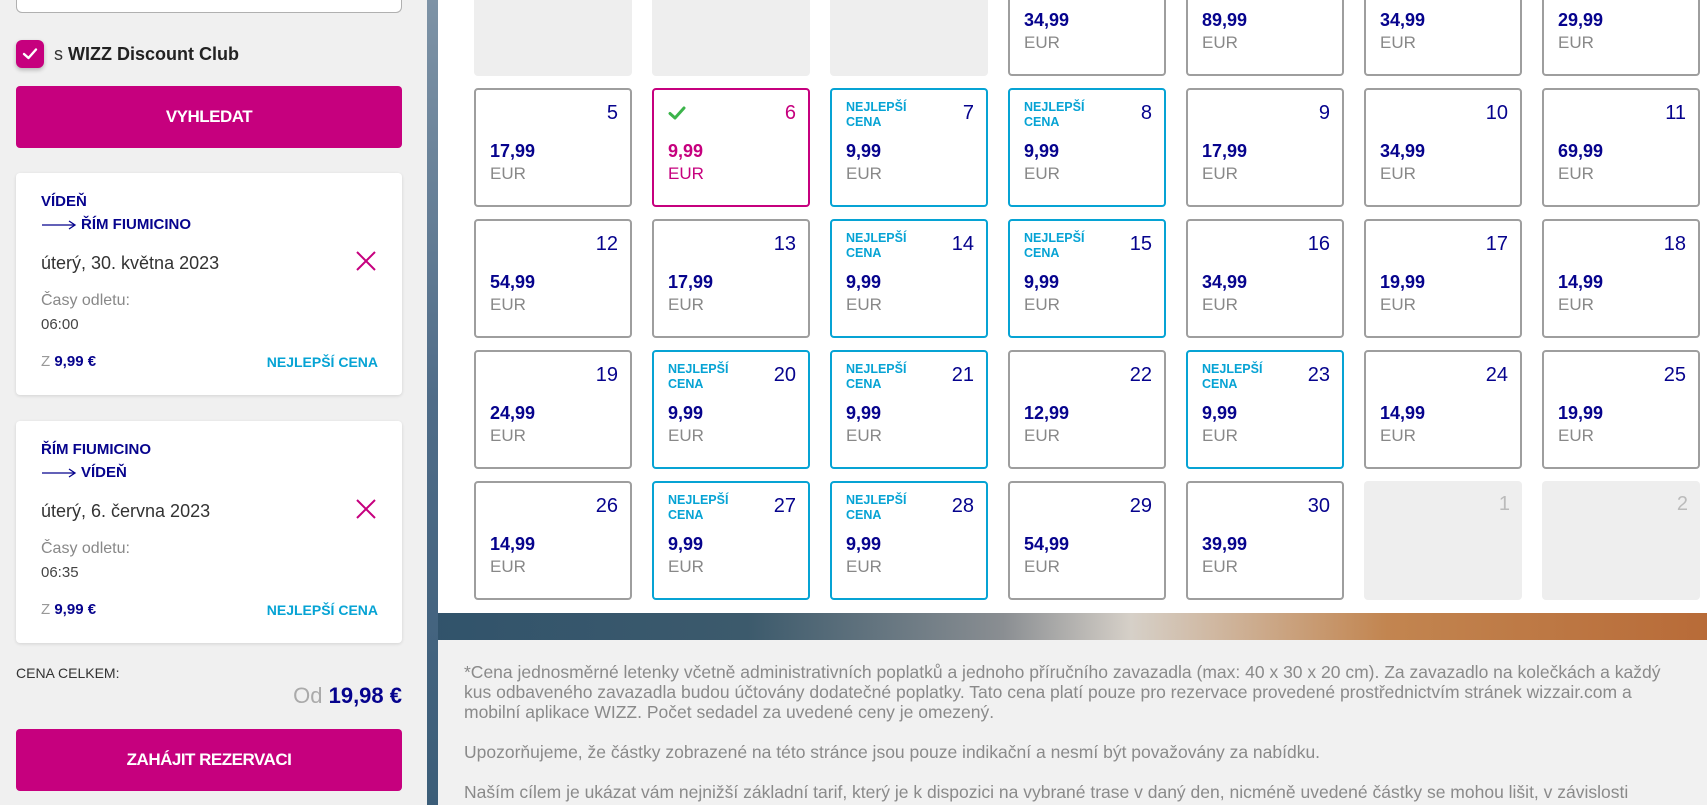 The image size is (1707, 805). I want to click on calendar-day: 22 12,99 EUR, so click(1087, 409).